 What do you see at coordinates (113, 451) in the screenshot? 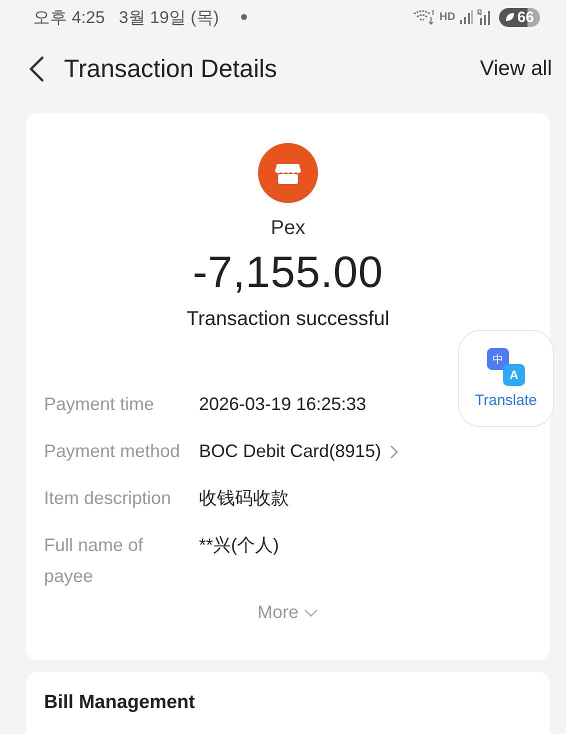
I see `detail-label: Payment method` at bounding box center [113, 451].